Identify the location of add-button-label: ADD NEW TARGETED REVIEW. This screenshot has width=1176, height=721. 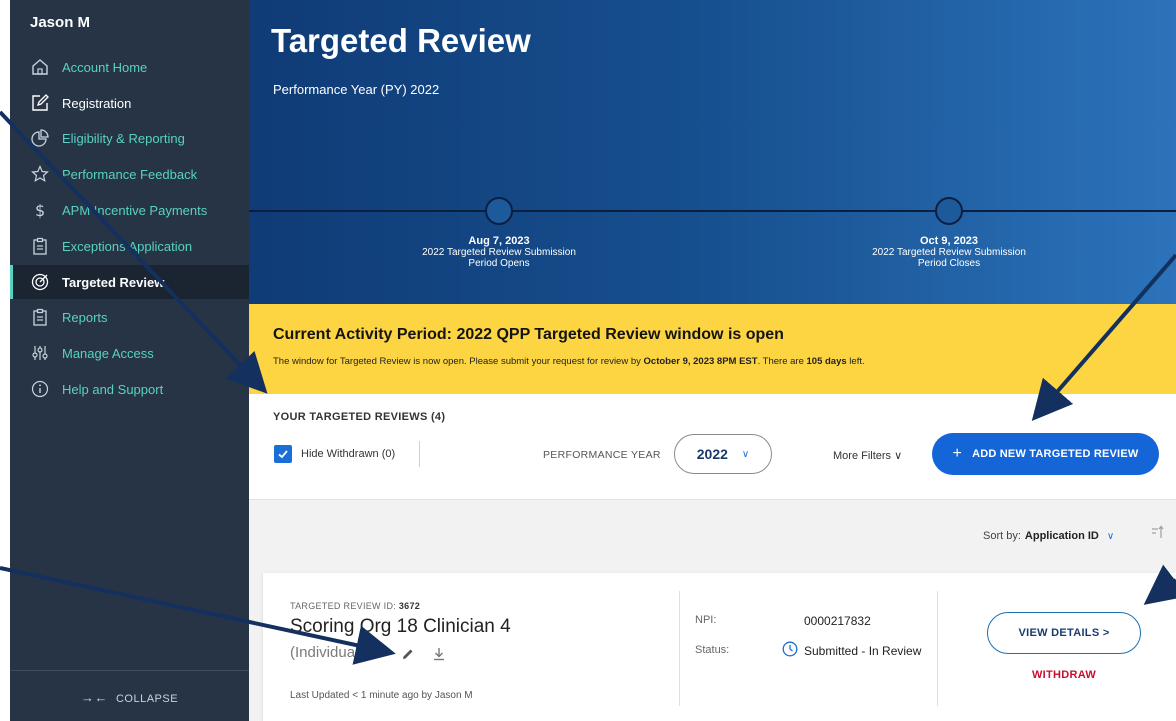
(1055, 454).